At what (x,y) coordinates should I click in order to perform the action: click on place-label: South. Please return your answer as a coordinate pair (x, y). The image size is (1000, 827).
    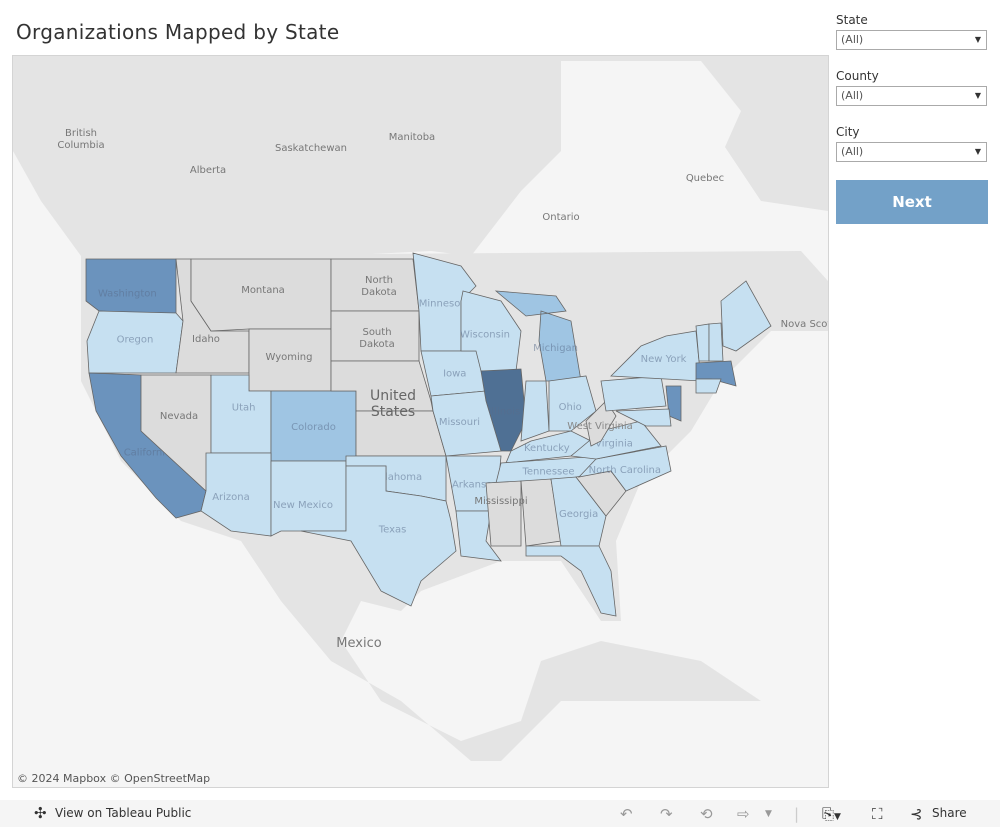
    Looking at the image, I should click on (376, 332).